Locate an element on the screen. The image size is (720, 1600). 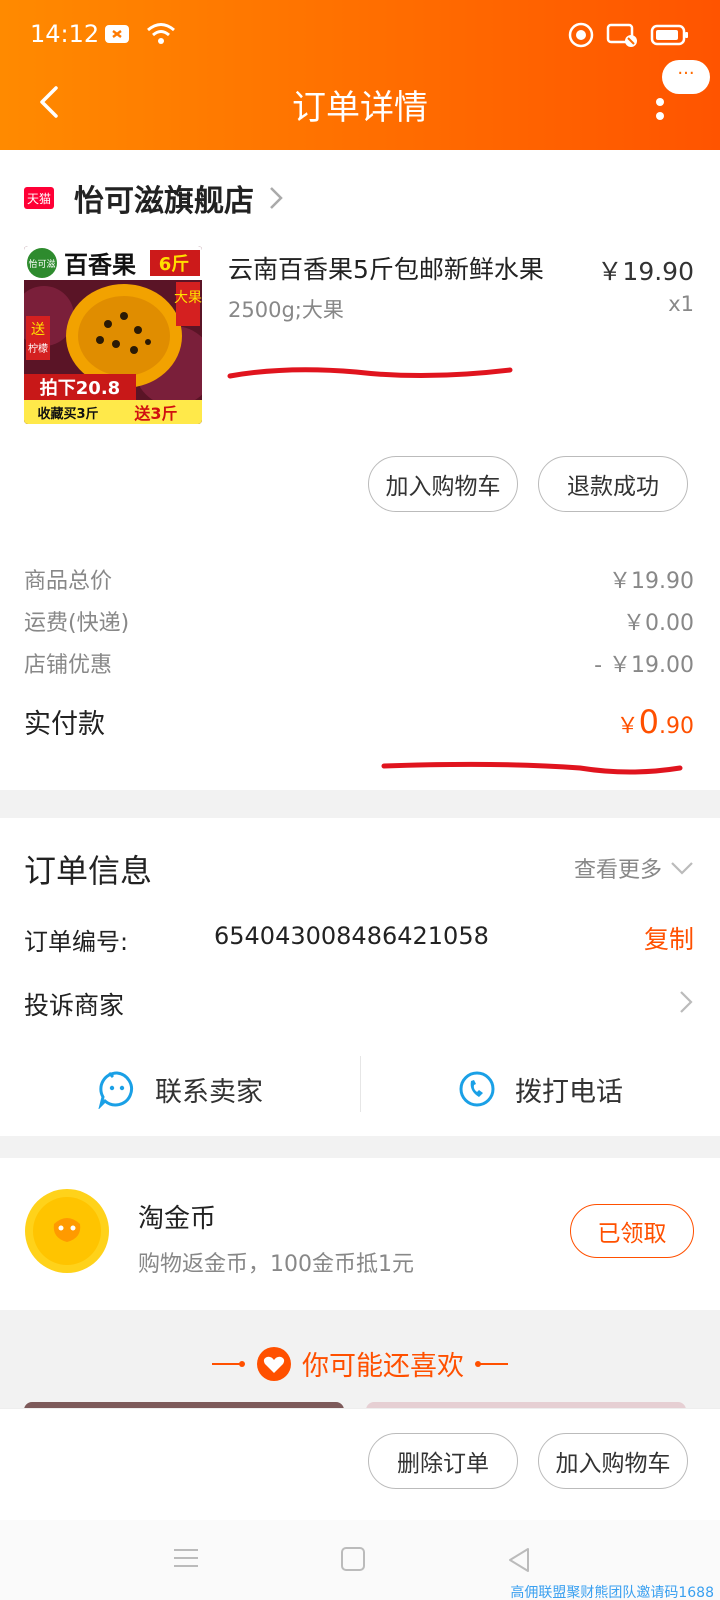
status-time: 14:12 is located at coordinates (65, 34).